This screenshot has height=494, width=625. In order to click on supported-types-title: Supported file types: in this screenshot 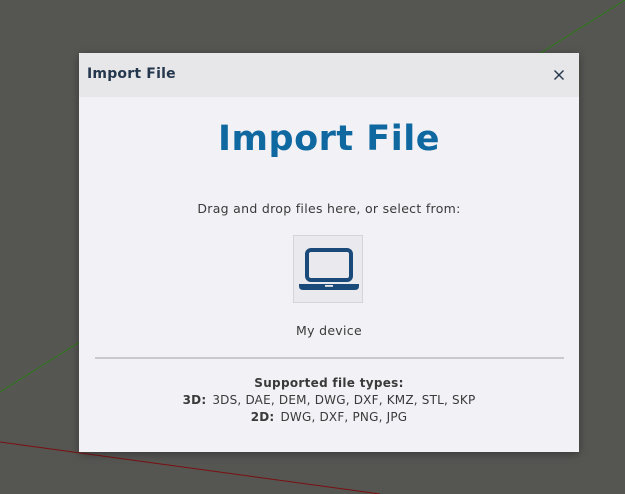, I will do `click(329, 383)`.